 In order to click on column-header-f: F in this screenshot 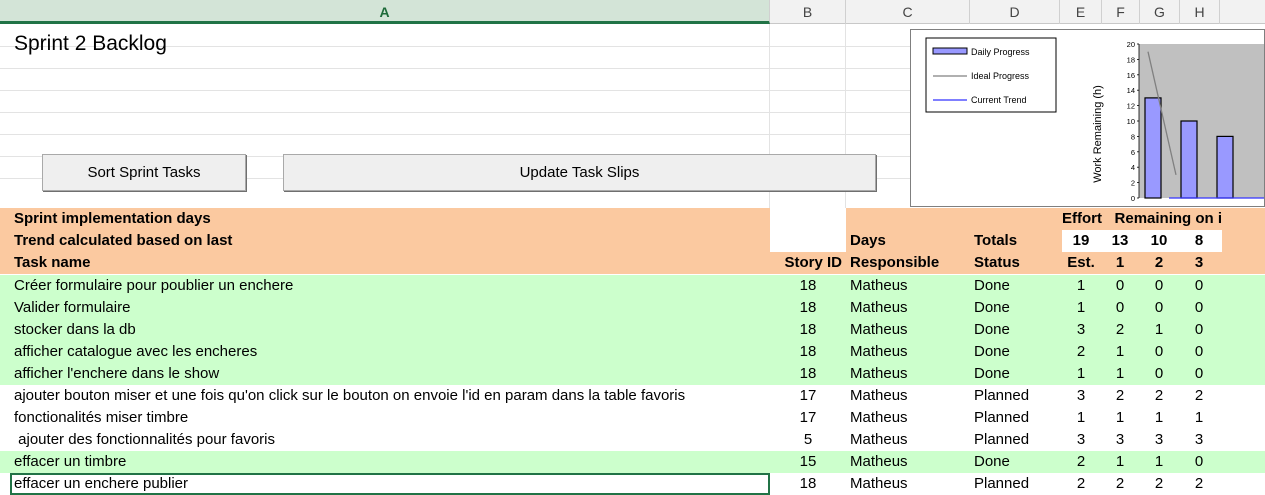, I will do `click(1121, 12)`.